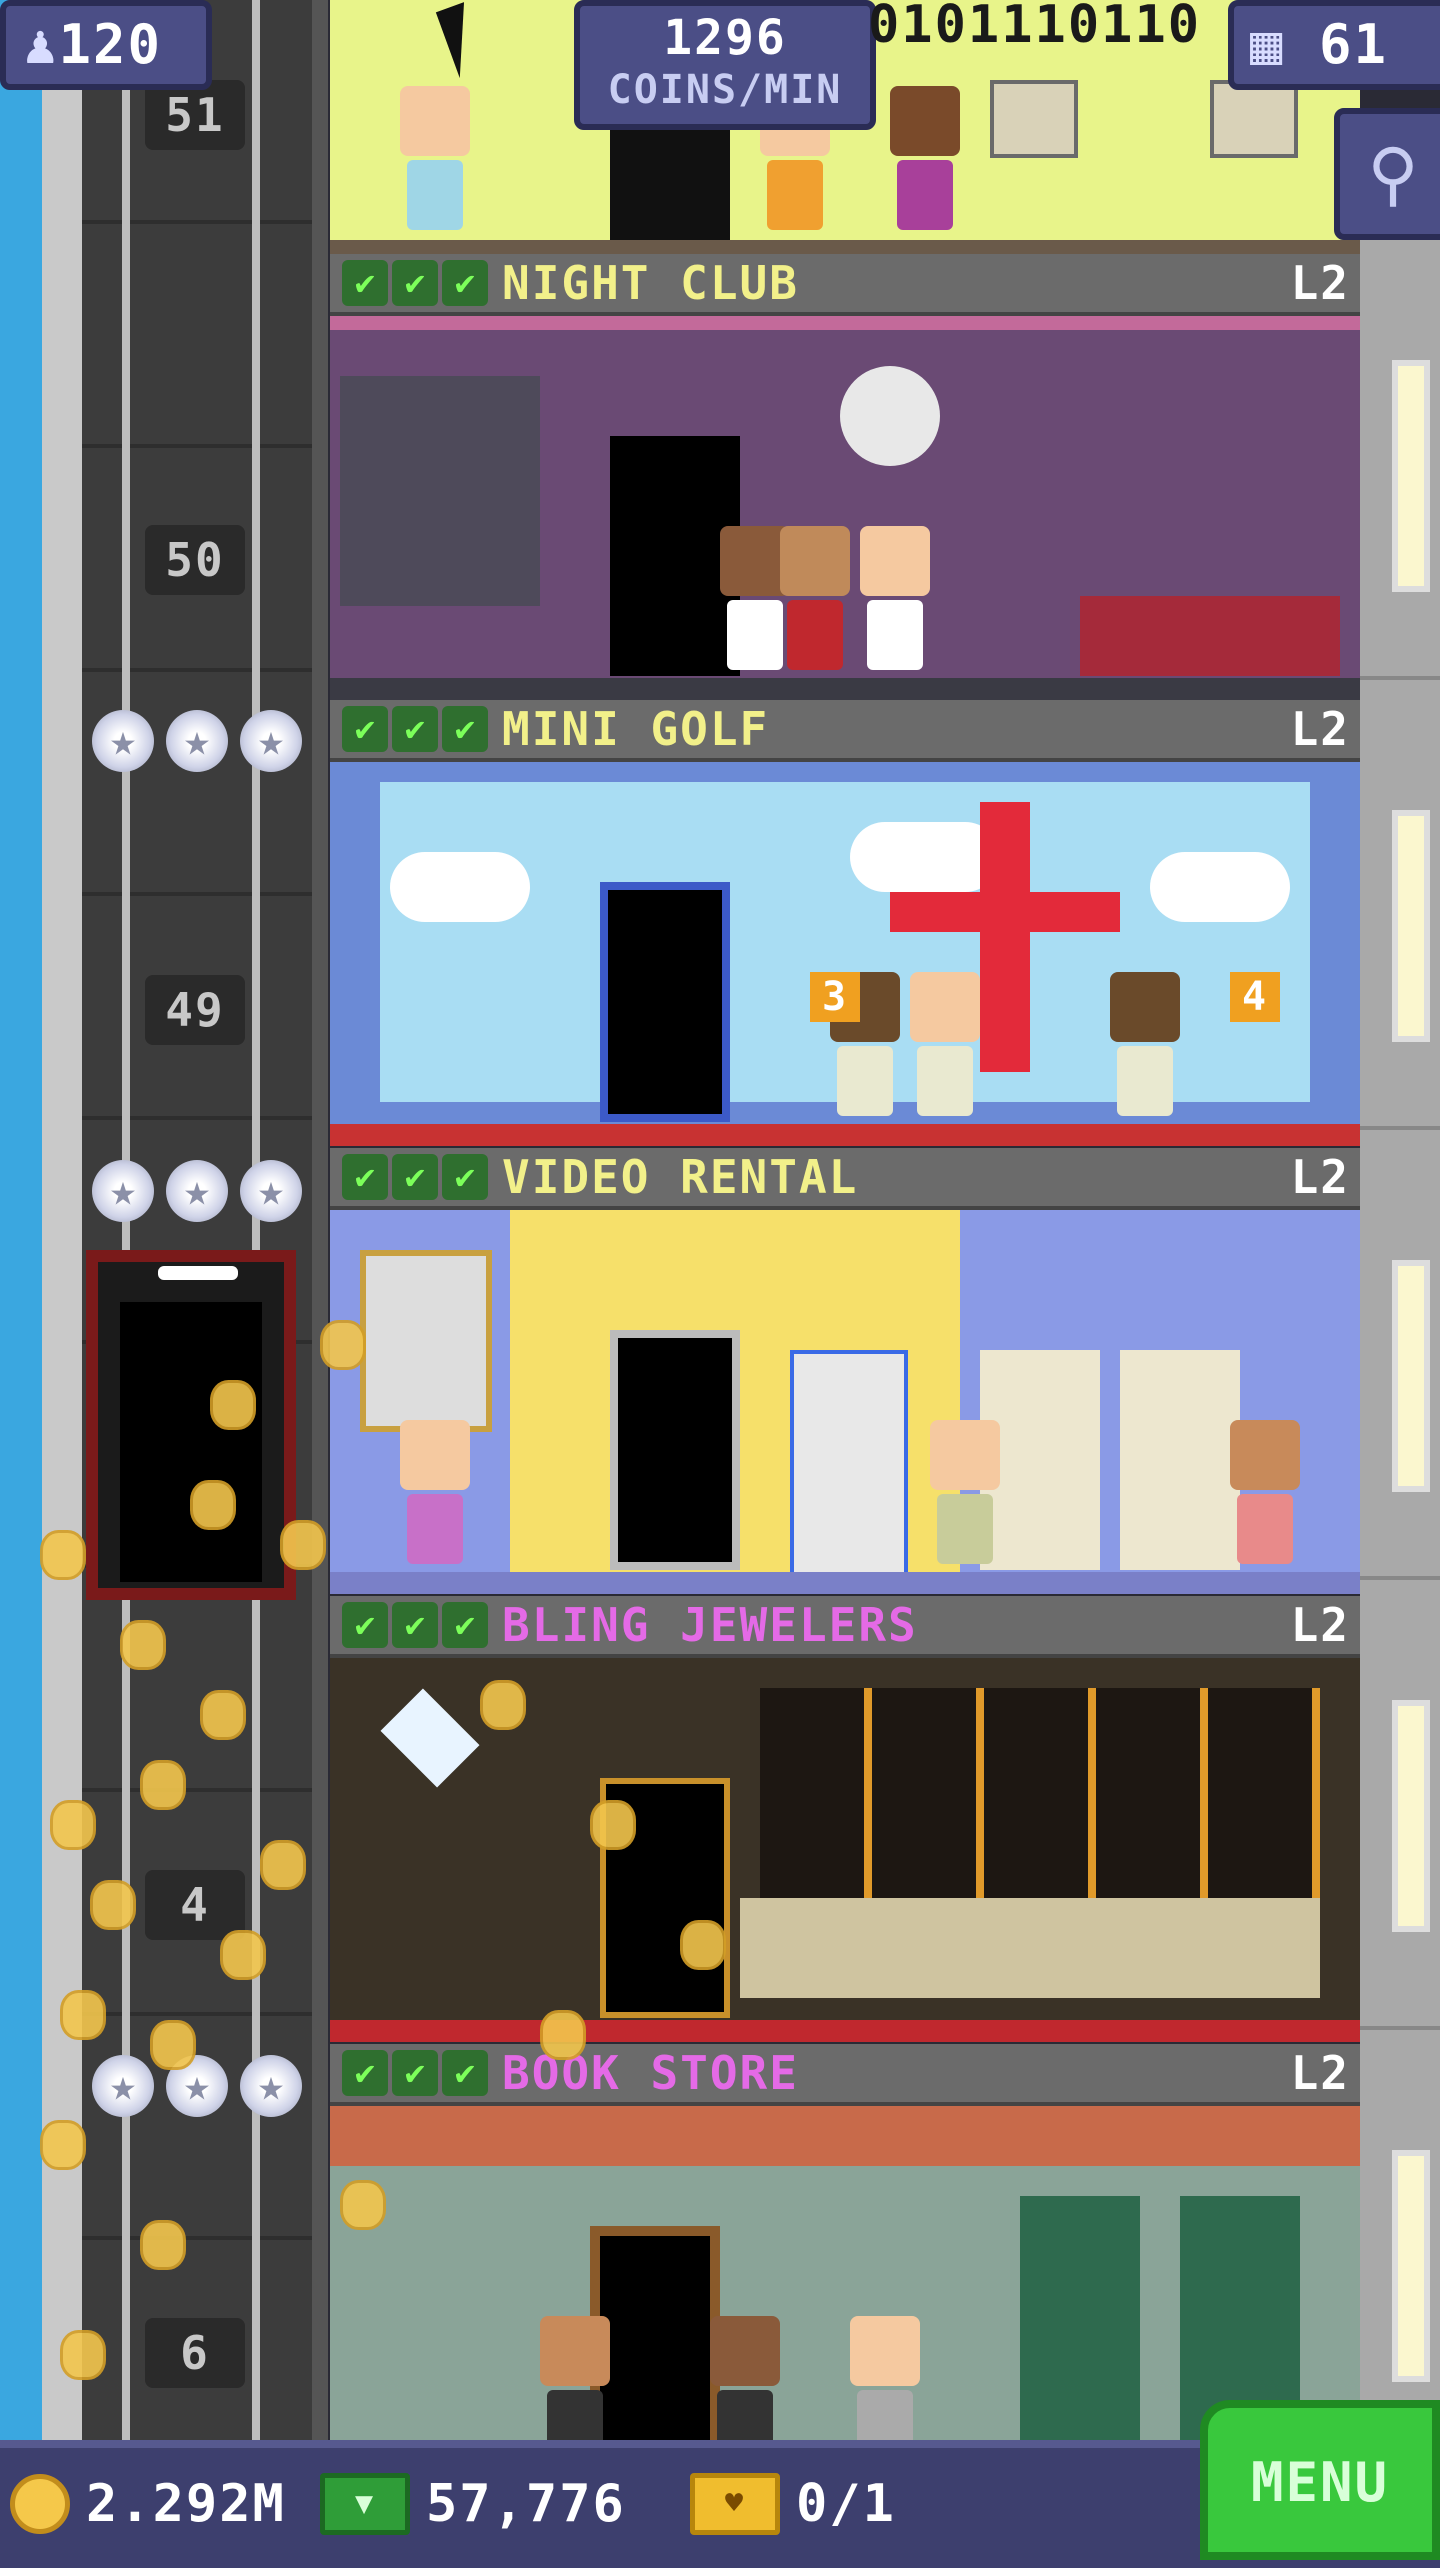 The width and height of the screenshot is (1440, 2568). What do you see at coordinates (110, 44) in the screenshot?
I see `population-value: 120` at bounding box center [110, 44].